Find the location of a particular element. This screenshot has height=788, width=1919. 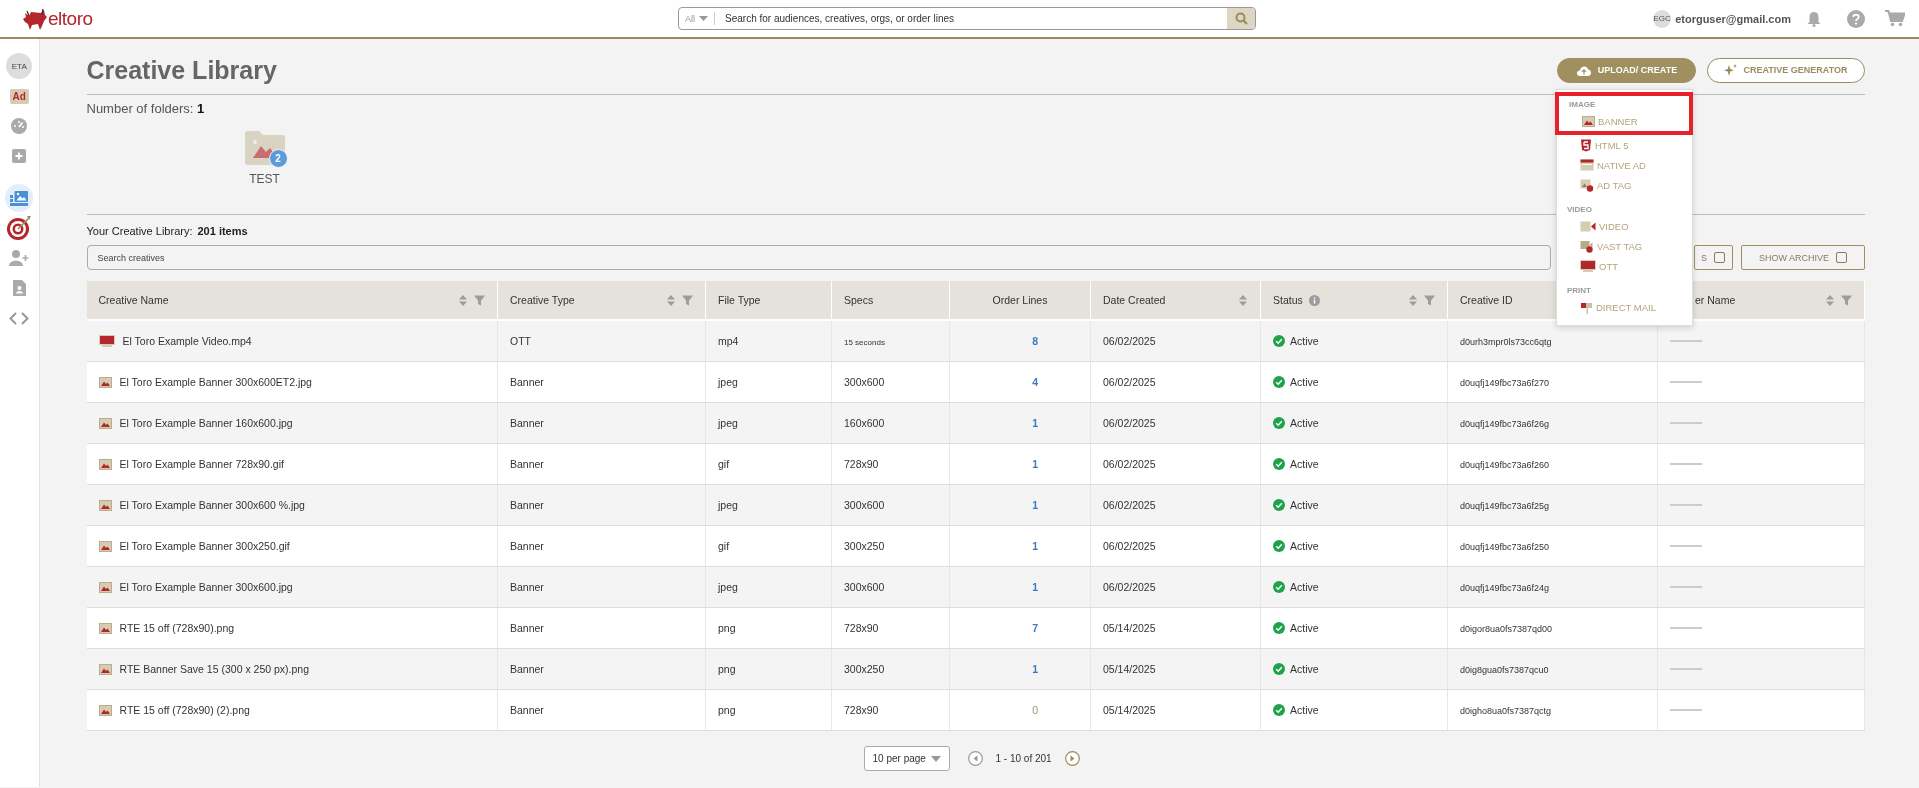

search-icon is located at coordinates (1241, 18).